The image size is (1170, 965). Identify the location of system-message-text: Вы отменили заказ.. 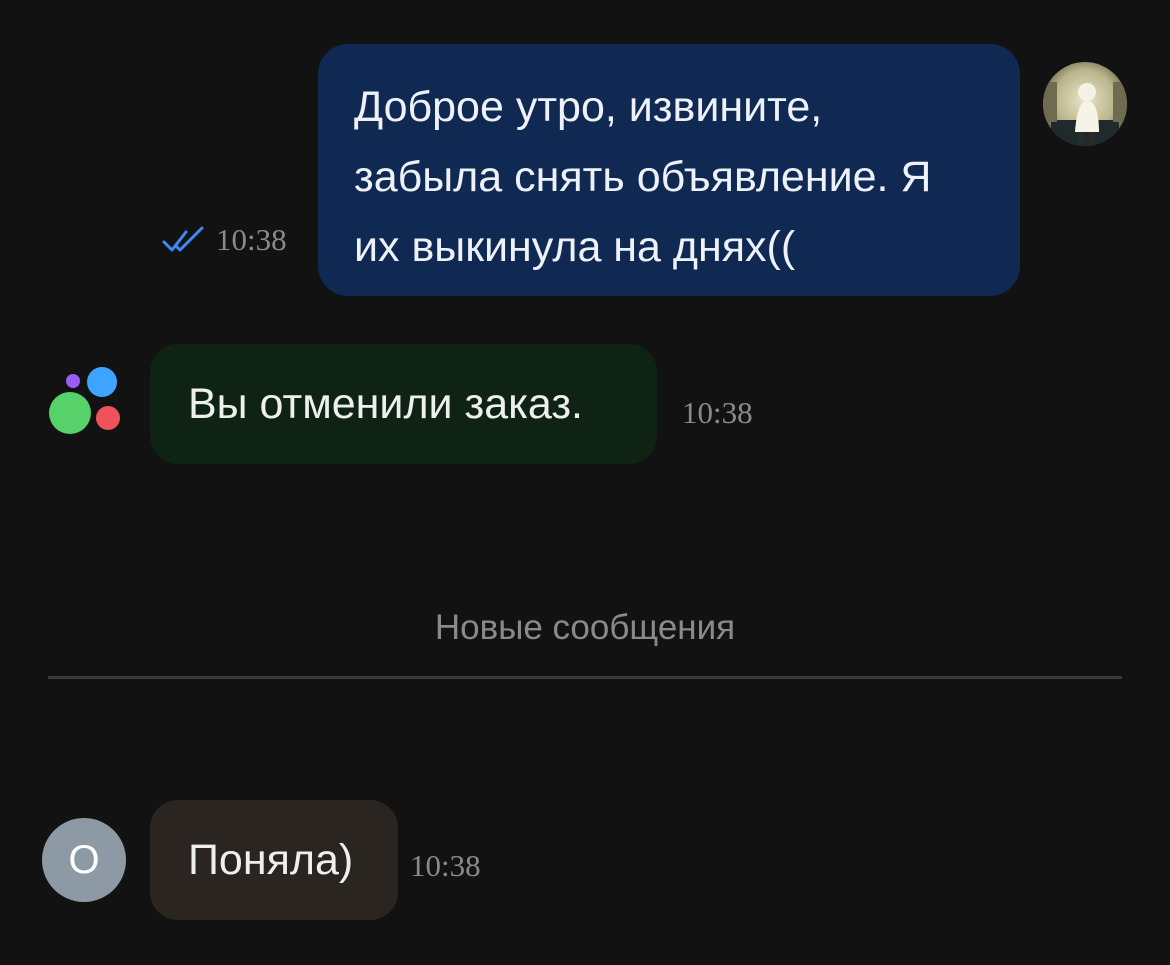
(385, 403).